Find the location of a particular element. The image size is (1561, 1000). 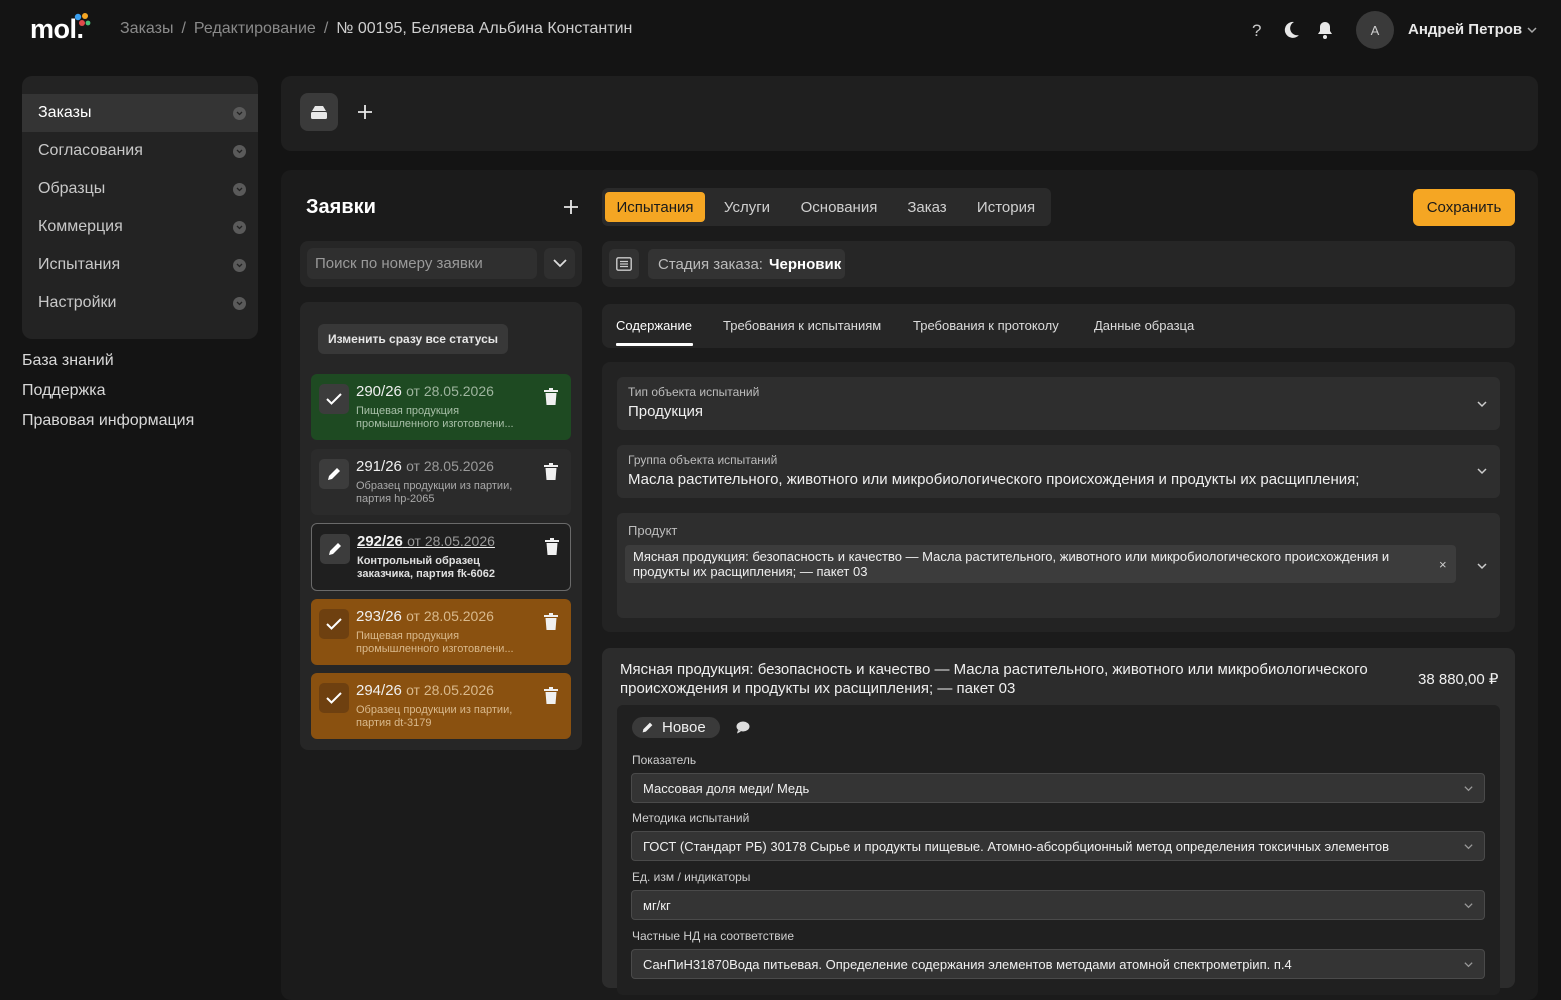

tab-tests: Испытания is located at coordinates (655, 207).